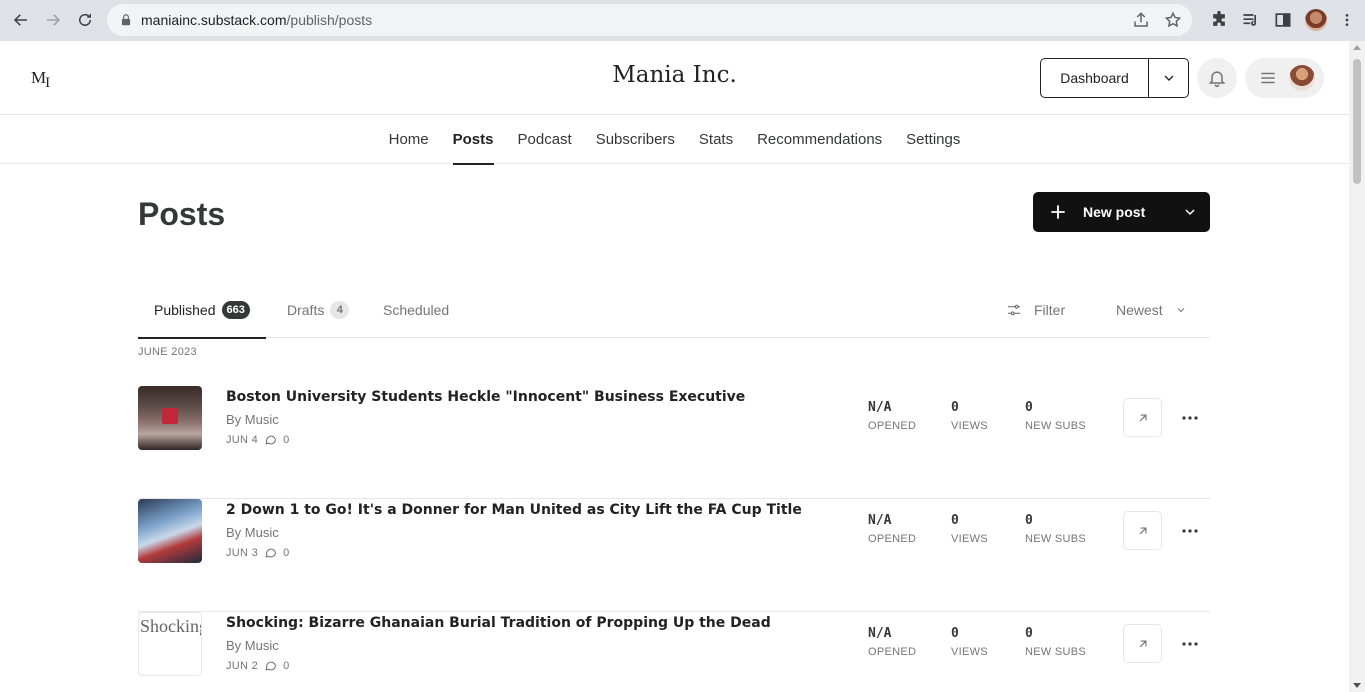 This screenshot has height=692, width=1365. I want to click on back-icon, so click(21, 20).